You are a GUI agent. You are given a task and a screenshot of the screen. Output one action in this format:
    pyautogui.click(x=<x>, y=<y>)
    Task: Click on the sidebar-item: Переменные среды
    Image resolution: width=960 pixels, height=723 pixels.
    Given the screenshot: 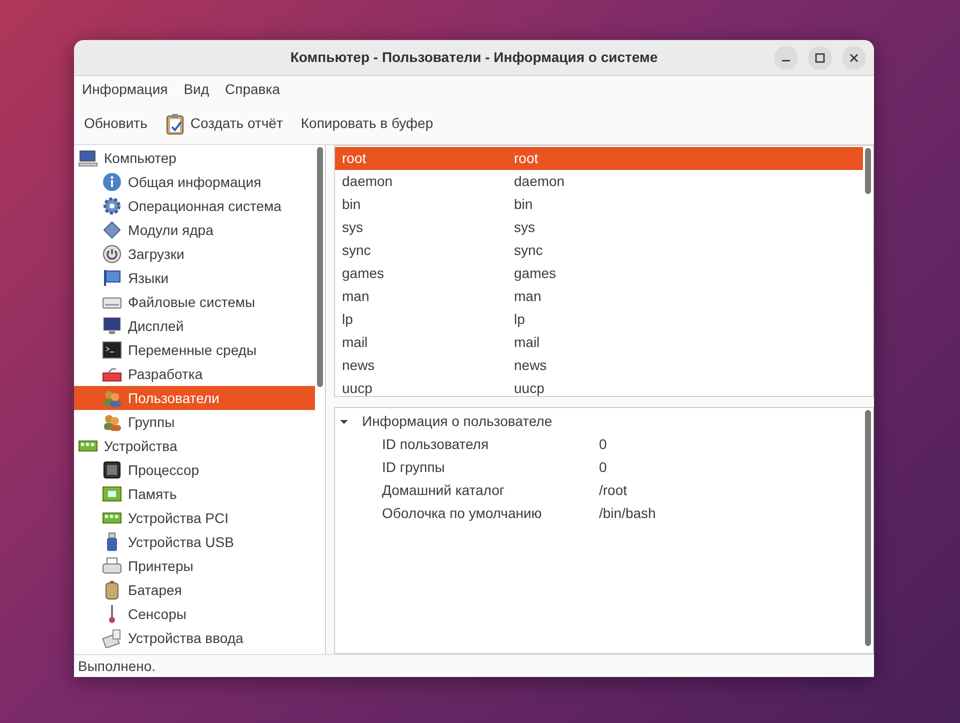 What is the action you would take?
    pyautogui.click(x=194, y=350)
    